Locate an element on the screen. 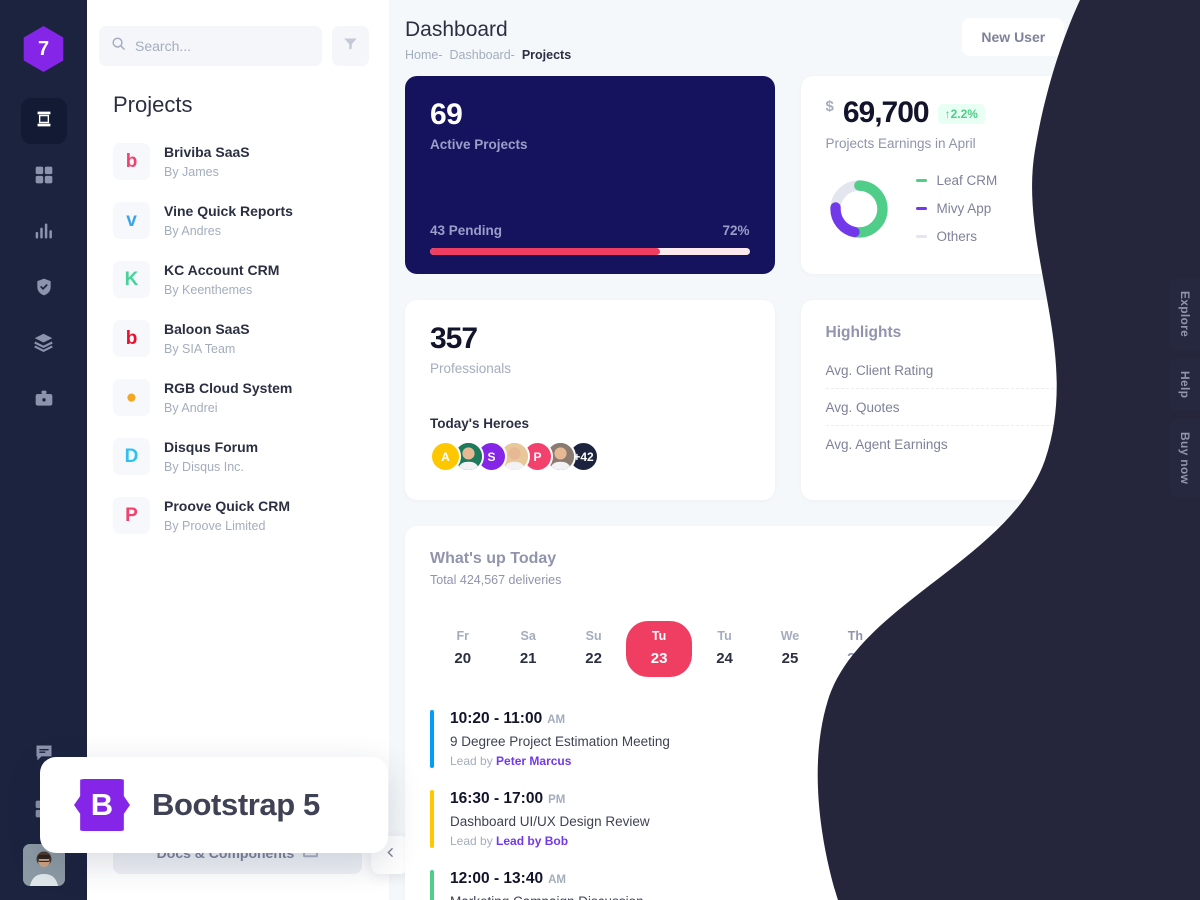 The height and width of the screenshot is (900, 1200). project-name: Briviba SaaS is located at coordinates (207, 152).